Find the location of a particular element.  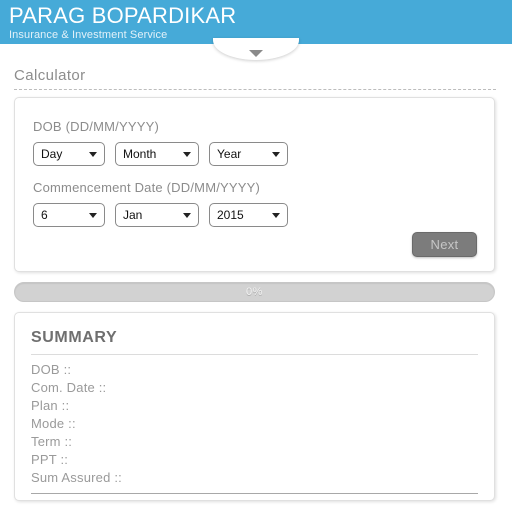

progress-label: 0% is located at coordinates (254, 292).